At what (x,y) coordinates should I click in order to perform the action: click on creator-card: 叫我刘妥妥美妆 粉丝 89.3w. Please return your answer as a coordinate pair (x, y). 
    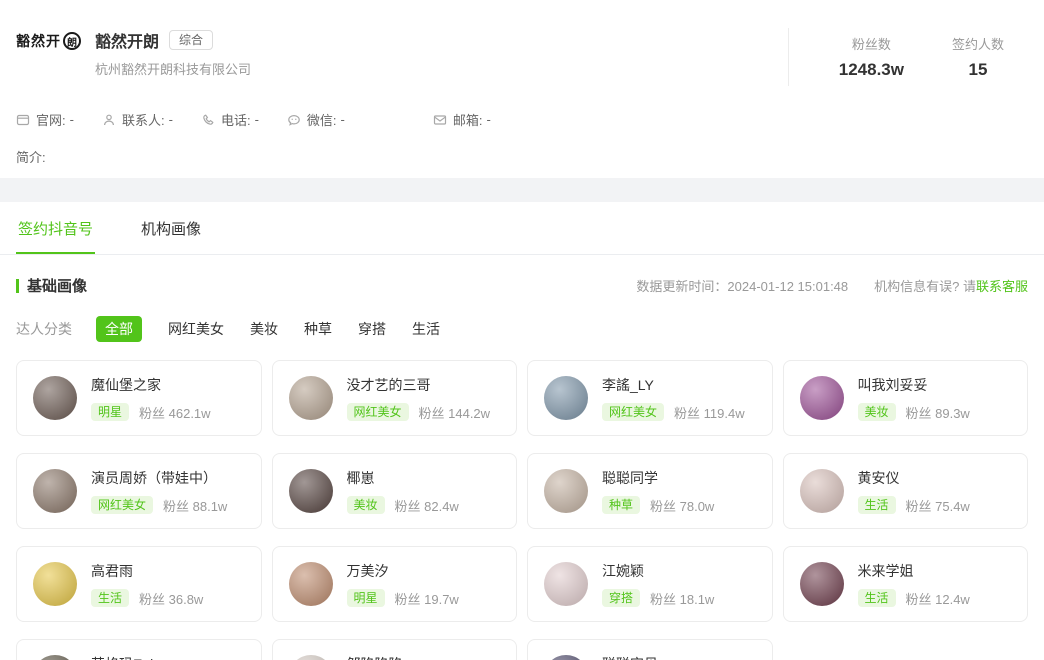
    Looking at the image, I should click on (905, 398).